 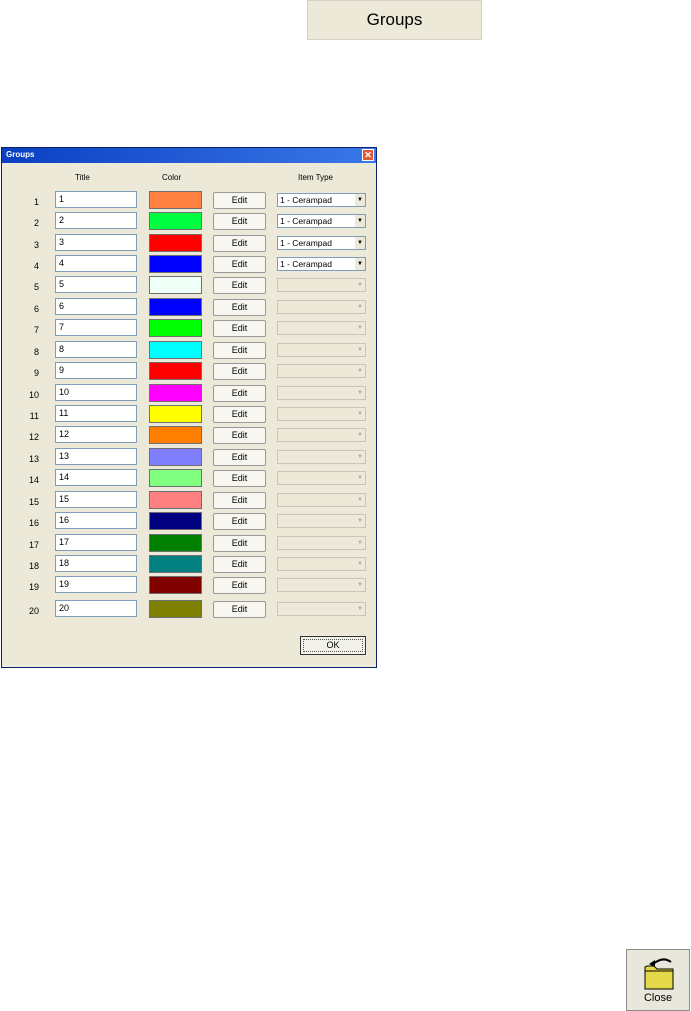 What do you see at coordinates (96, 370) in the screenshot?
I see `group-title-input: 9` at bounding box center [96, 370].